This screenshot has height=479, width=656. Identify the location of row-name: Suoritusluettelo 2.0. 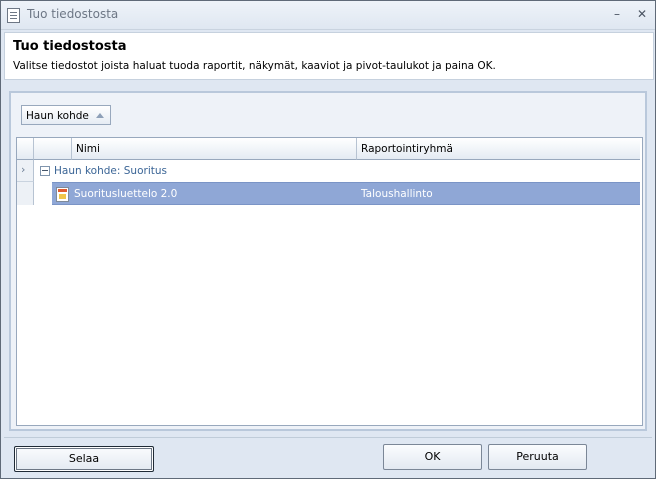
(126, 194).